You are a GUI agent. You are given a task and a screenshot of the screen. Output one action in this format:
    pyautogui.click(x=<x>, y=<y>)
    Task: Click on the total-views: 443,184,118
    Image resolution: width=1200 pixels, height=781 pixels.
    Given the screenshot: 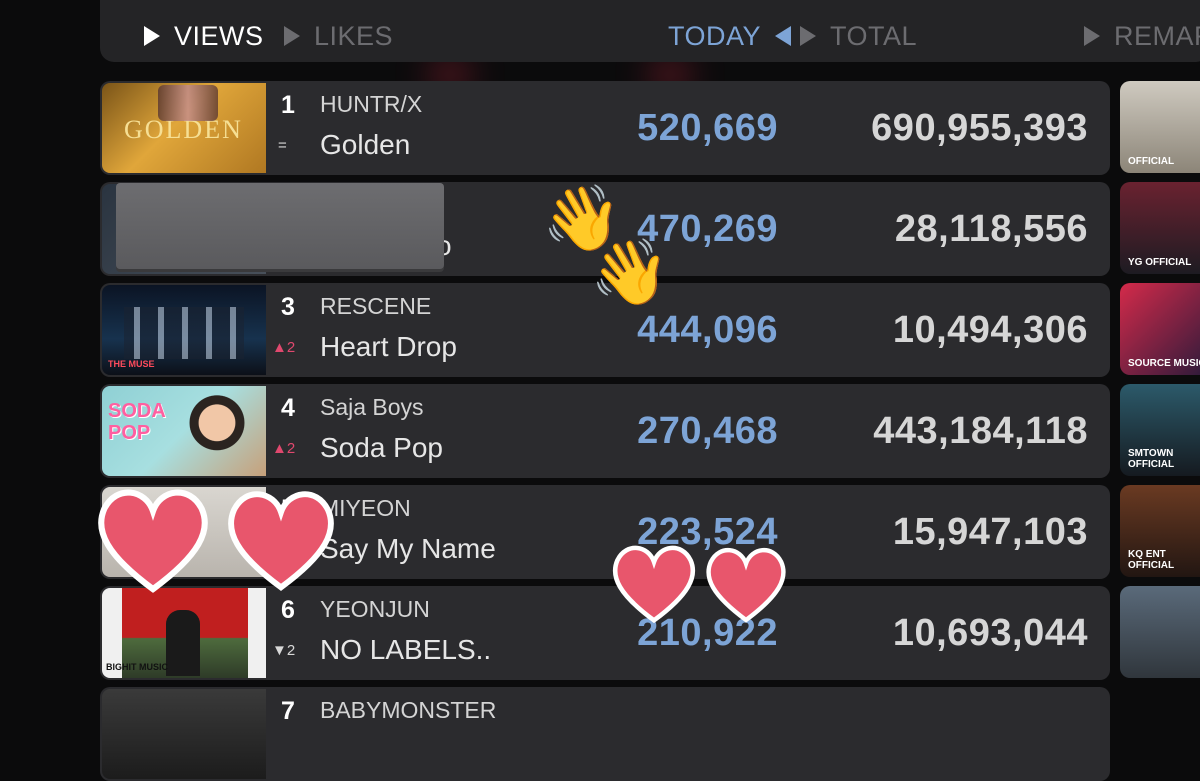 What is the action you would take?
    pyautogui.click(x=980, y=431)
    